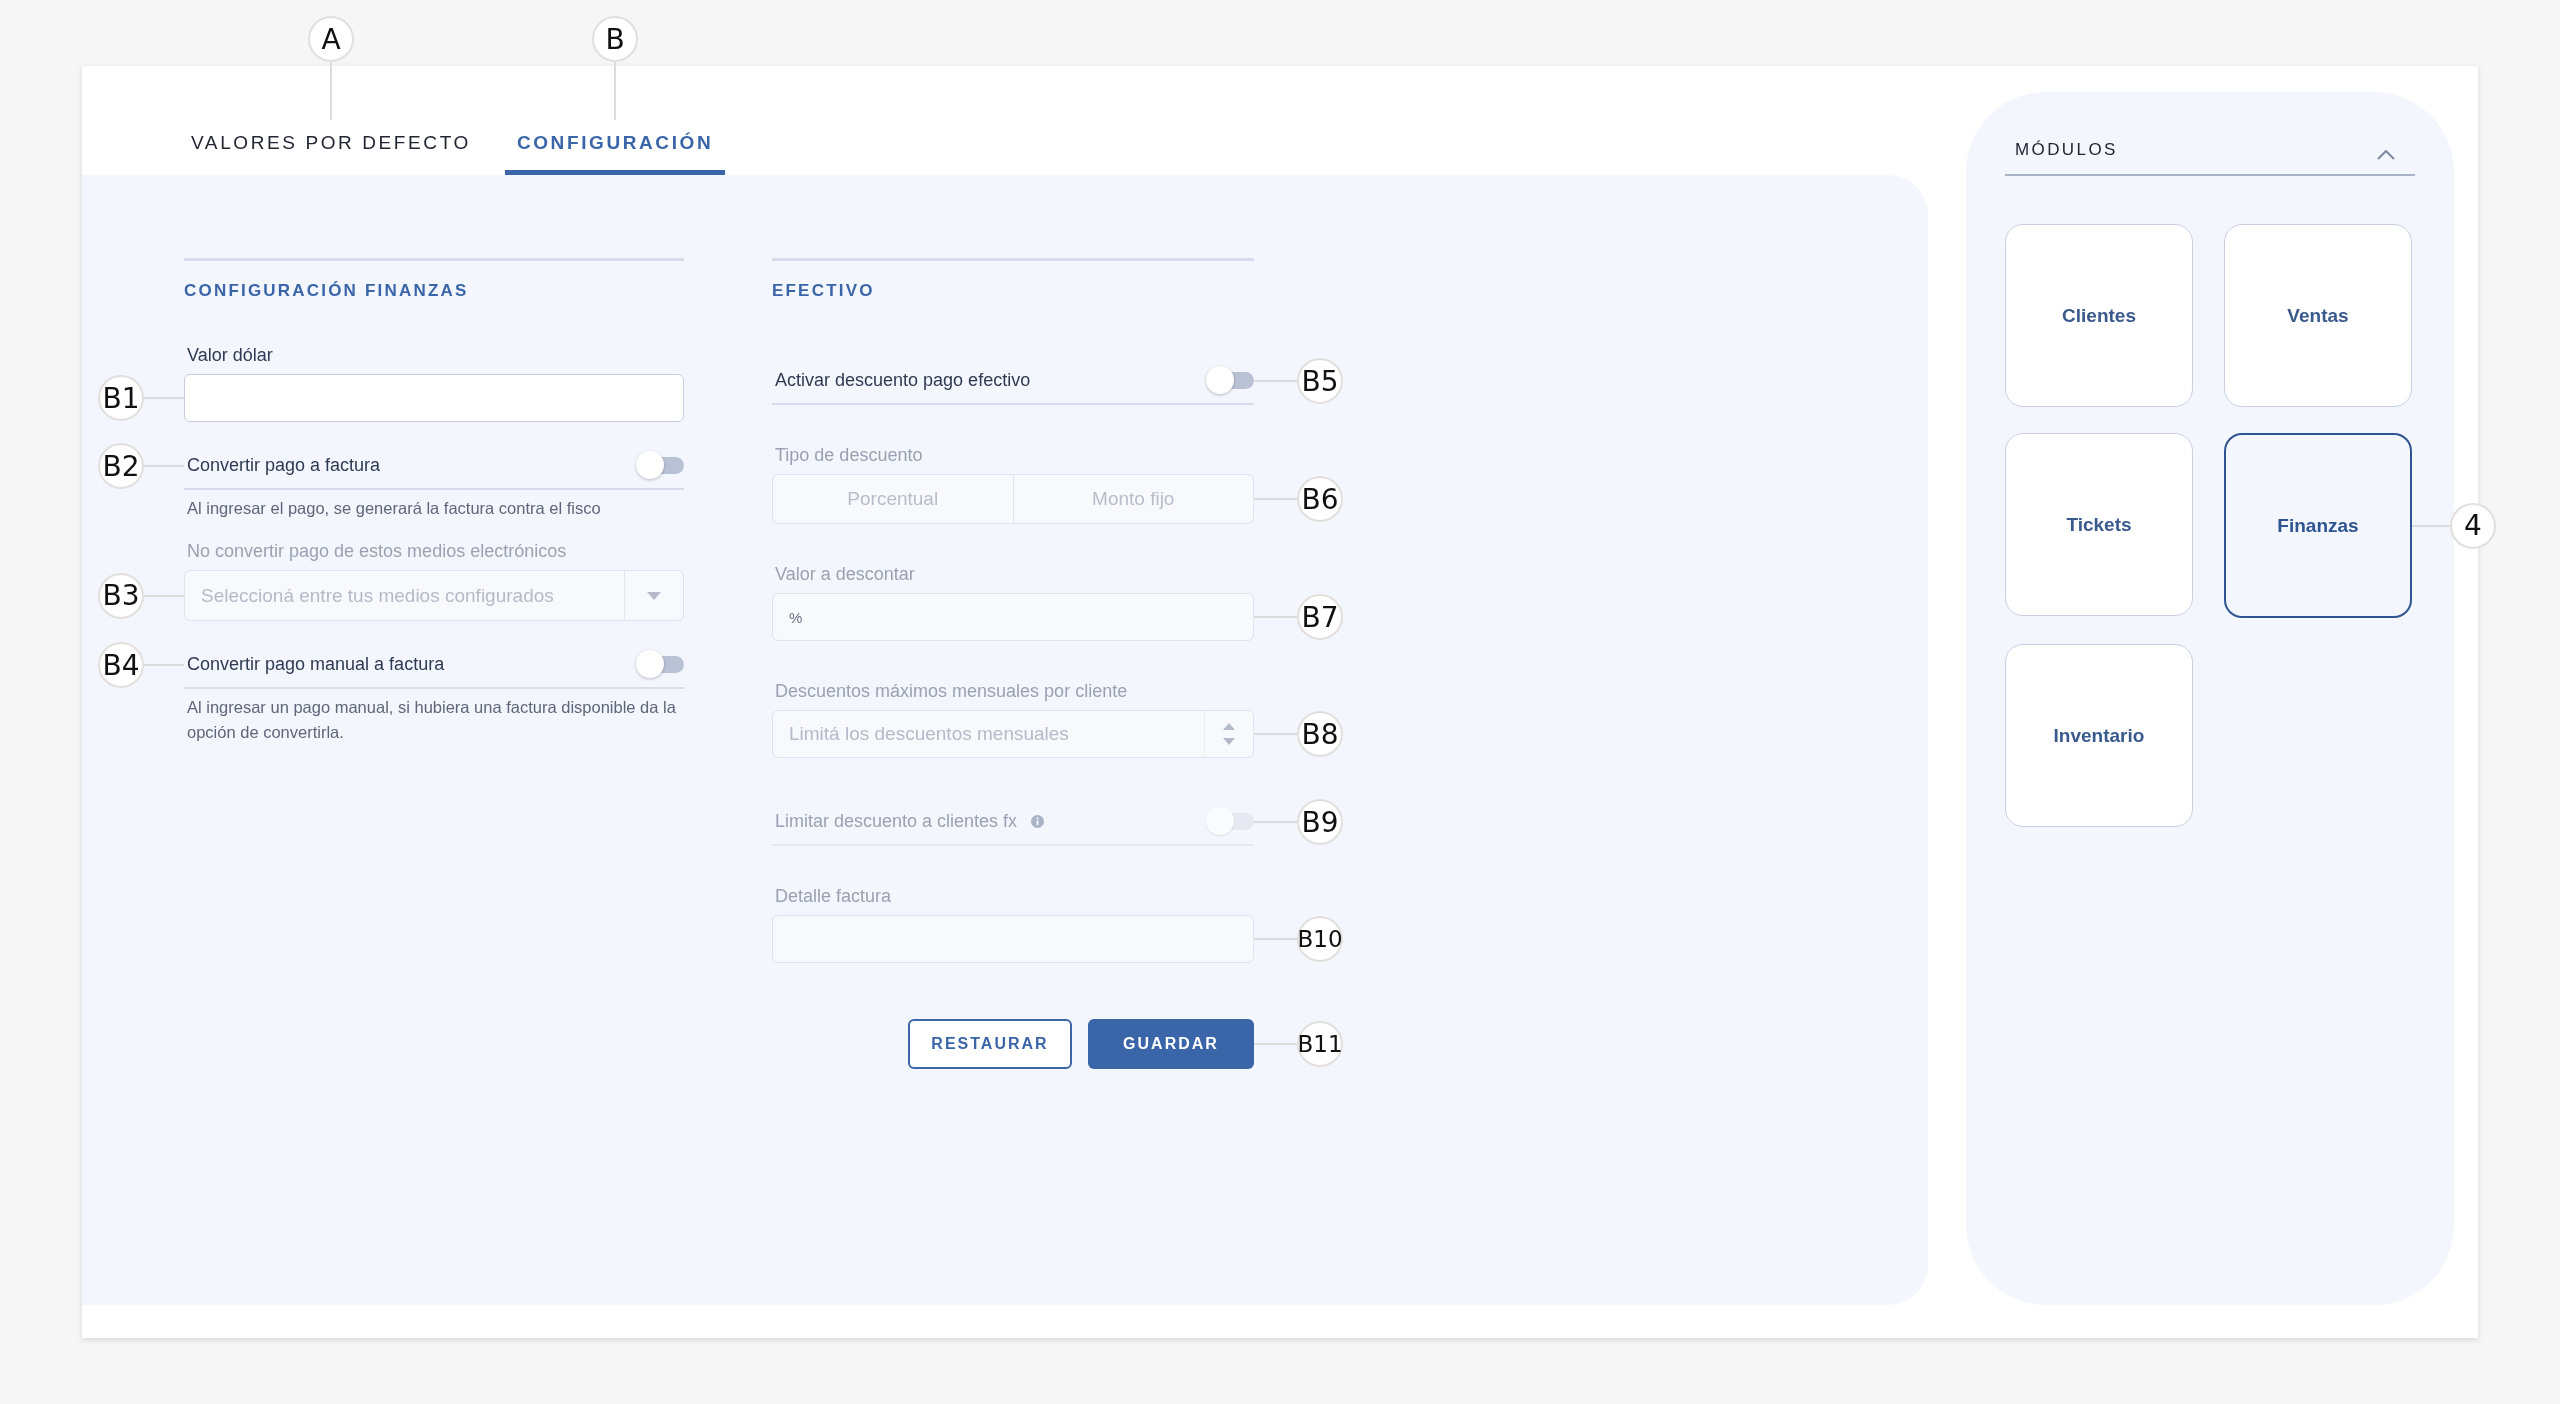  I want to click on callout-marker: B11, so click(1320, 1044).